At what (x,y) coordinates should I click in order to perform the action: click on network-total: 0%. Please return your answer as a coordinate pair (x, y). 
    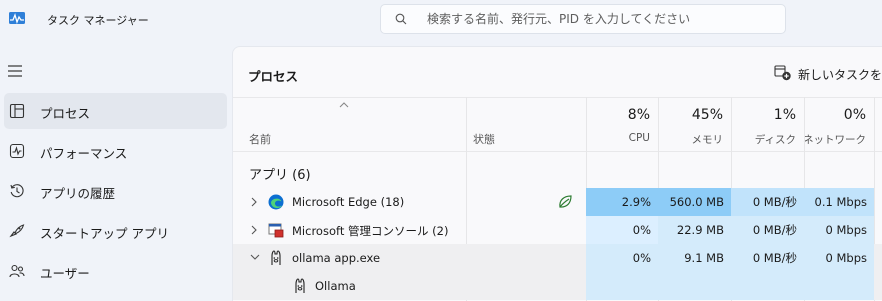
    Looking at the image, I should click on (854, 115).